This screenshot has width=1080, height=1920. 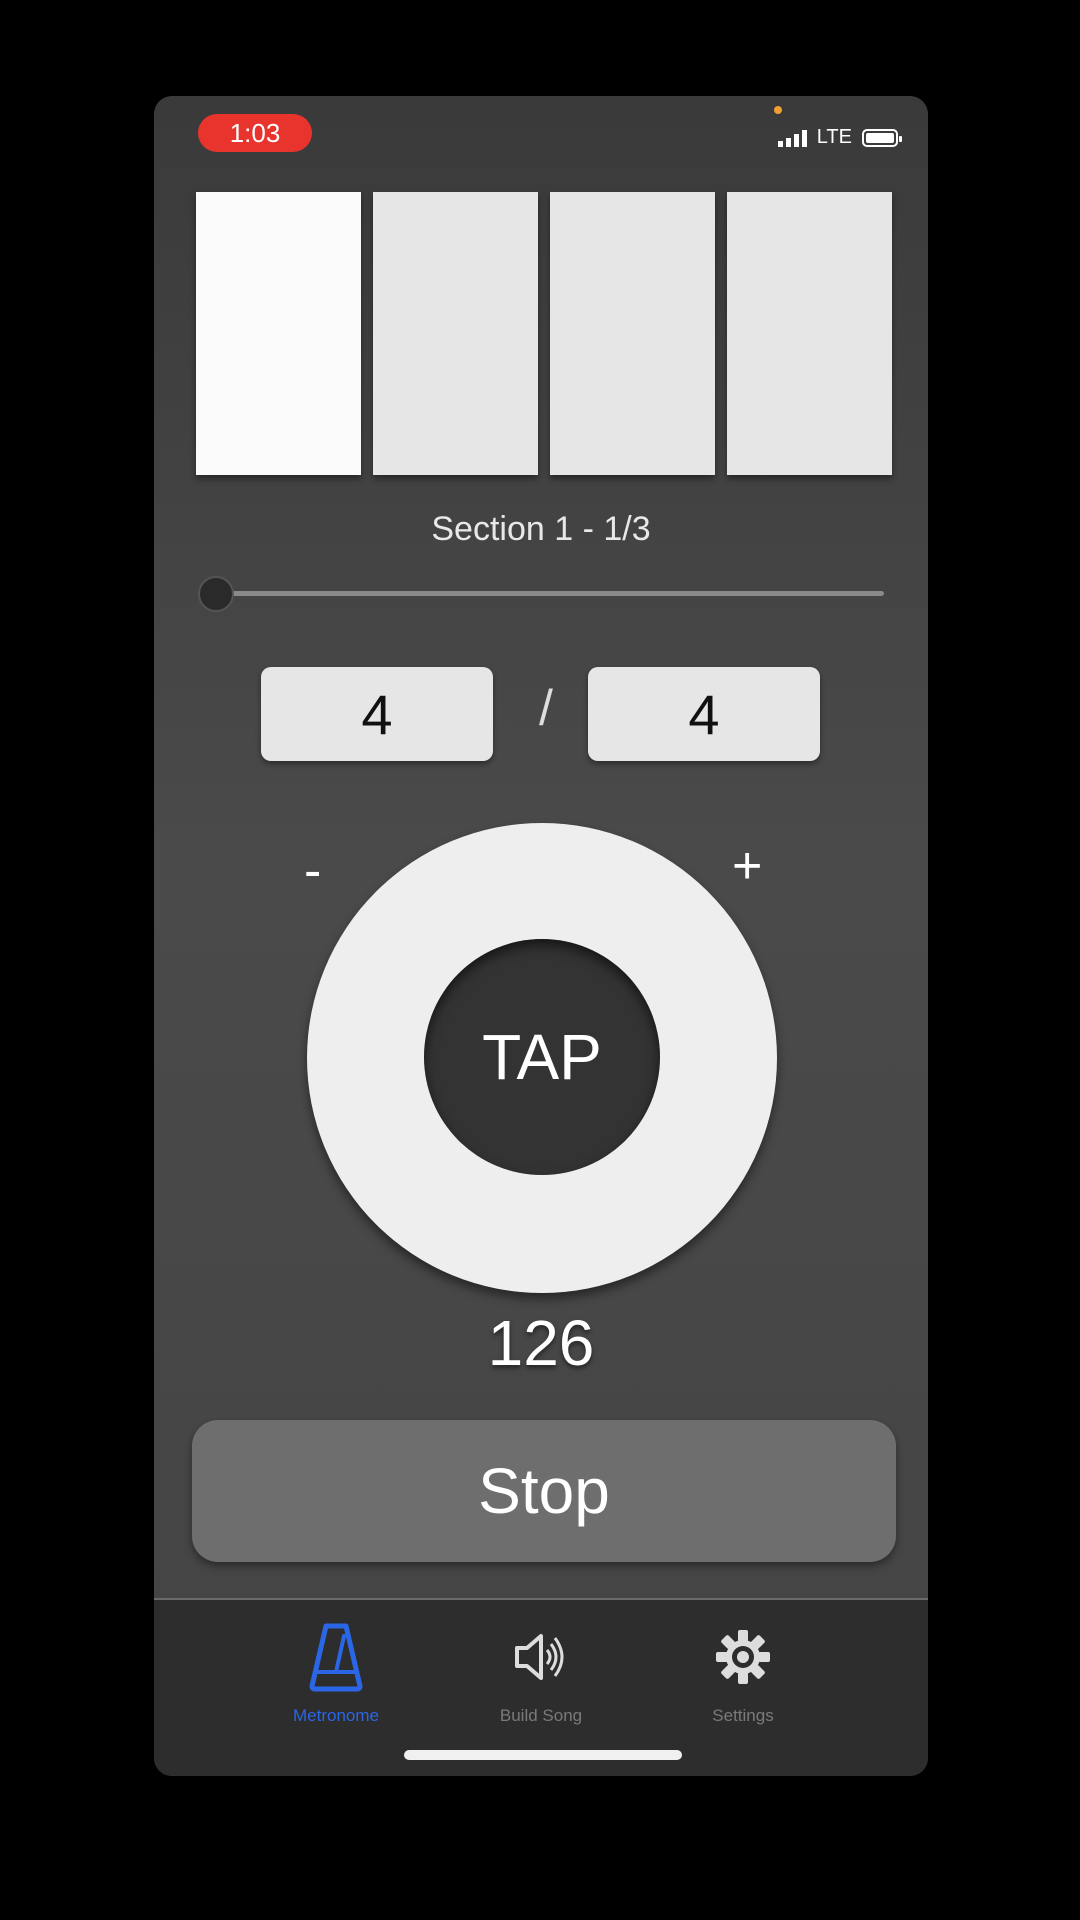 I want to click on tap-label: TAP, so click(x=542, y=1057).